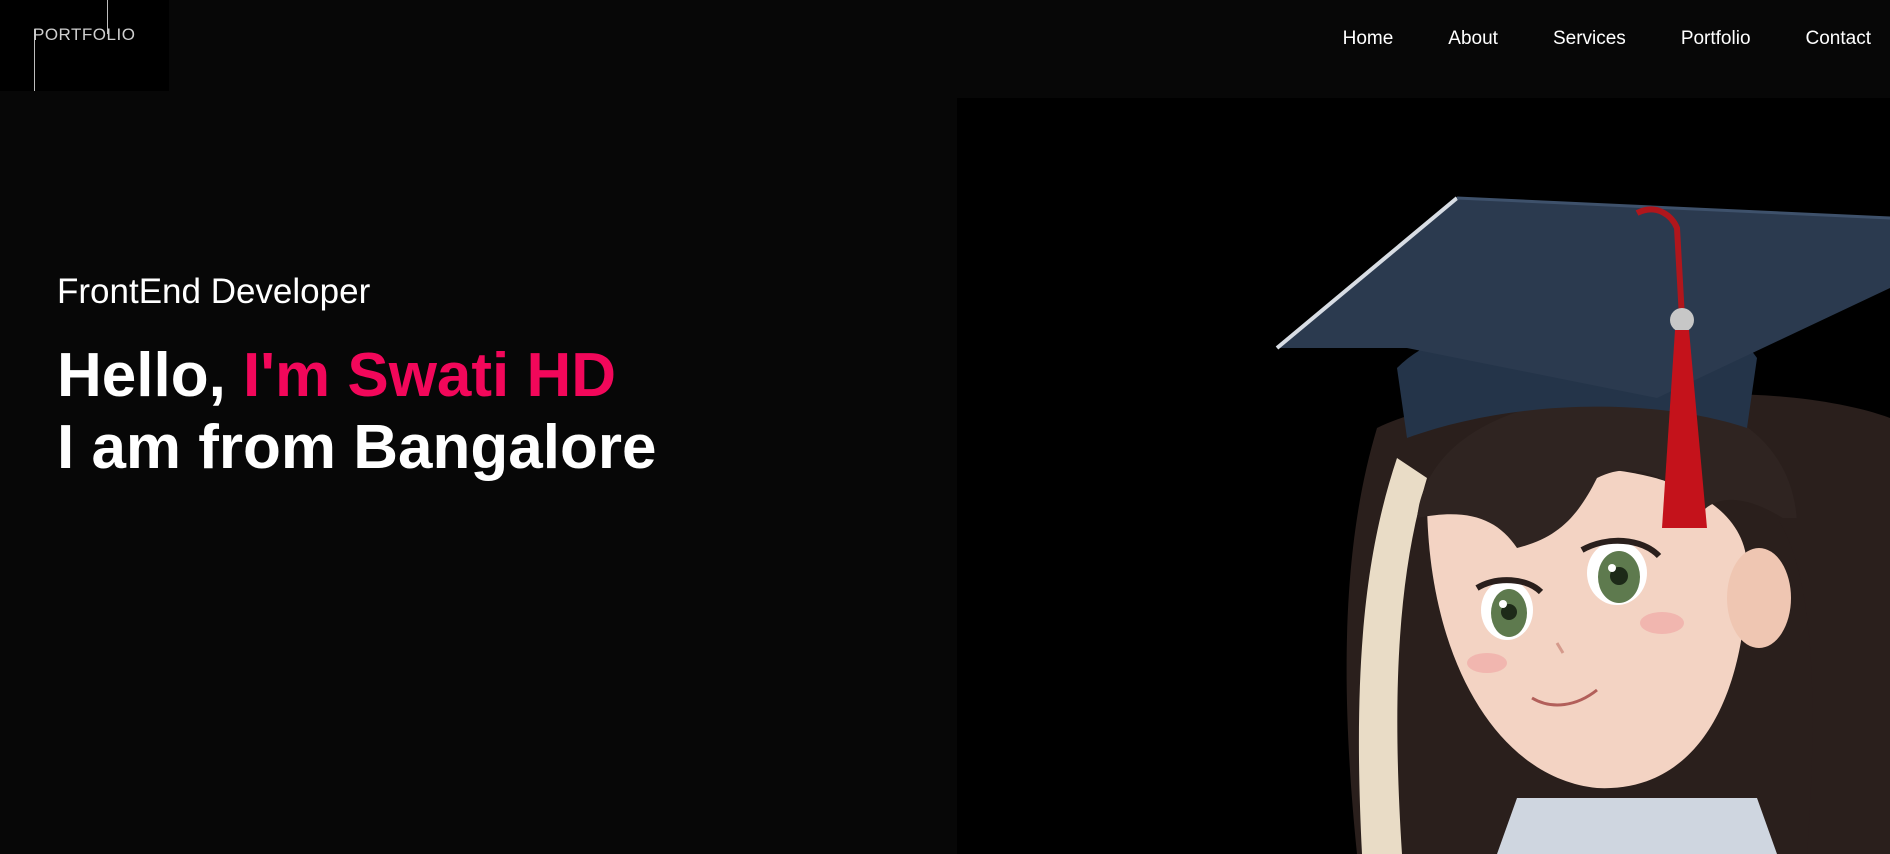  Describe the element at coordinates (1589, 39) in the screenshot. I see `nav-services: Services` at that location.